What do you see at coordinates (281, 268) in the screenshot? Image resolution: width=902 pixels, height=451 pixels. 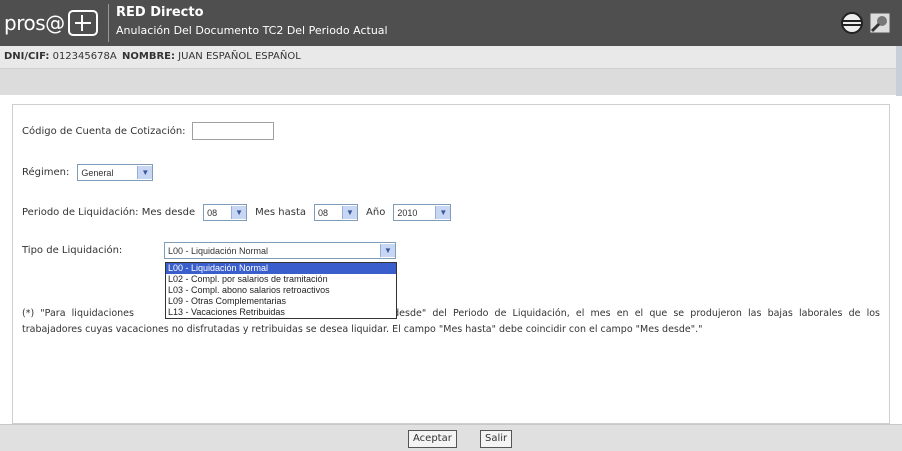 I see `tipo-option: L00 - Liquidación Normal` at bounding box center [281, 268].